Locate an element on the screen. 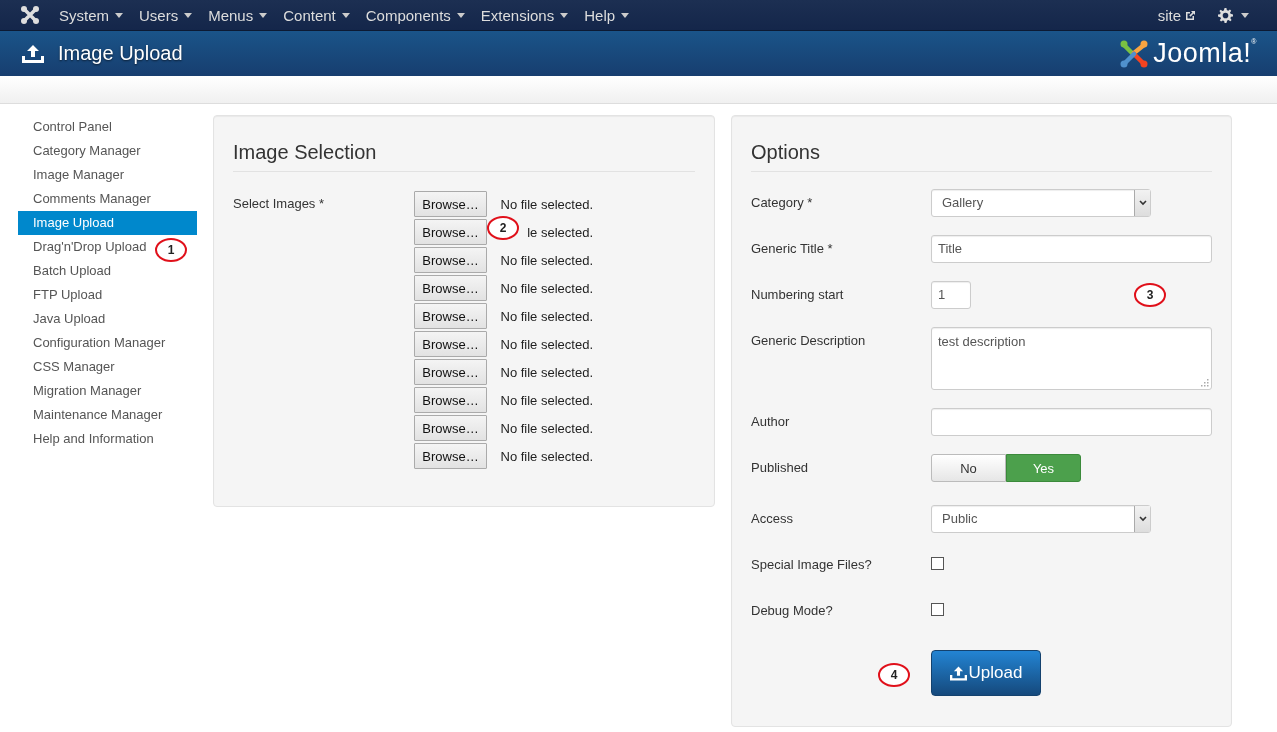 This screenshot has height=732, width=1277. file-status: le selected. is located at coordinates (560, 232).